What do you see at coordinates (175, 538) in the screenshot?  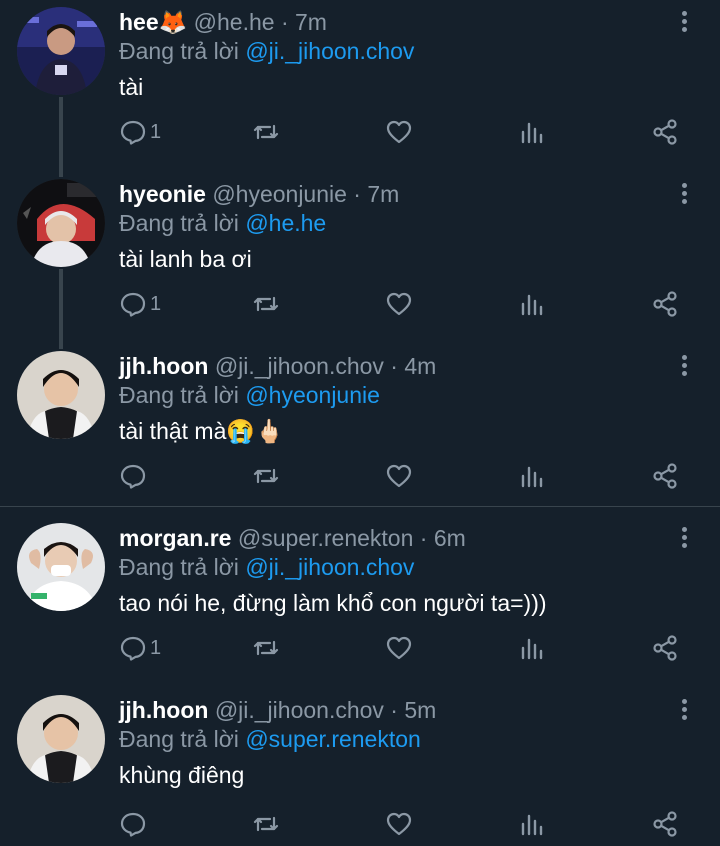 I see `display-name: morgan.re` at bounding box center [175, 538].